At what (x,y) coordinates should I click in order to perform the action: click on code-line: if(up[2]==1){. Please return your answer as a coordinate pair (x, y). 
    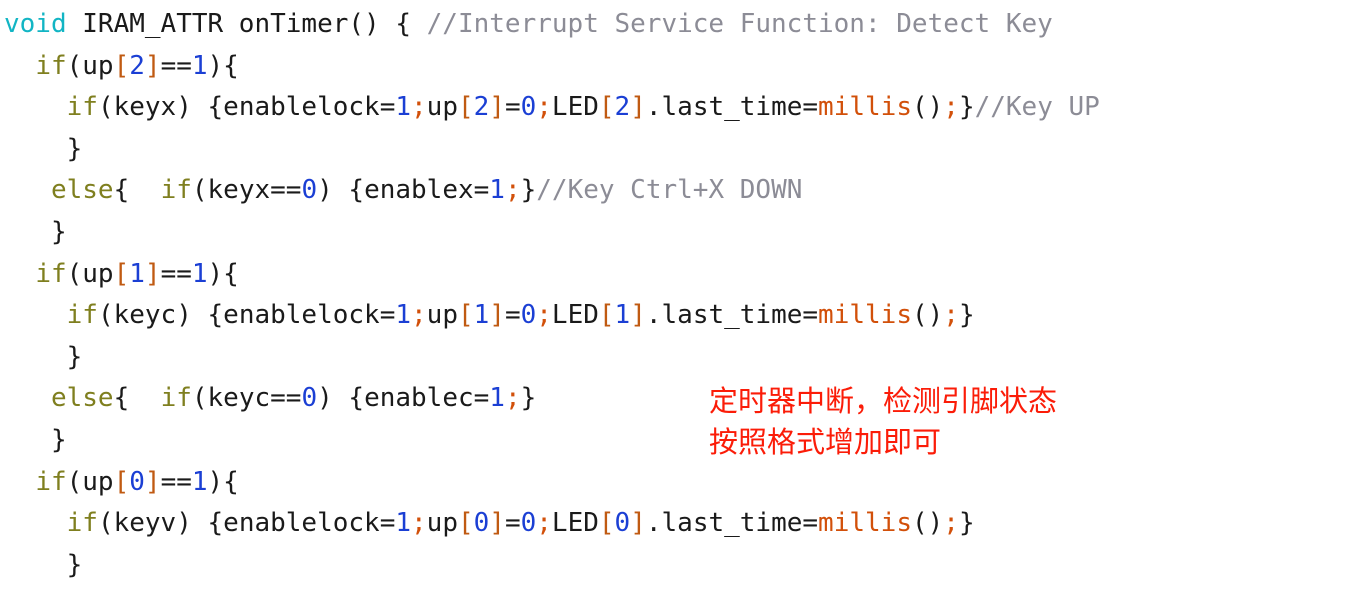
    Looking at the image, I should click on (683, 67).